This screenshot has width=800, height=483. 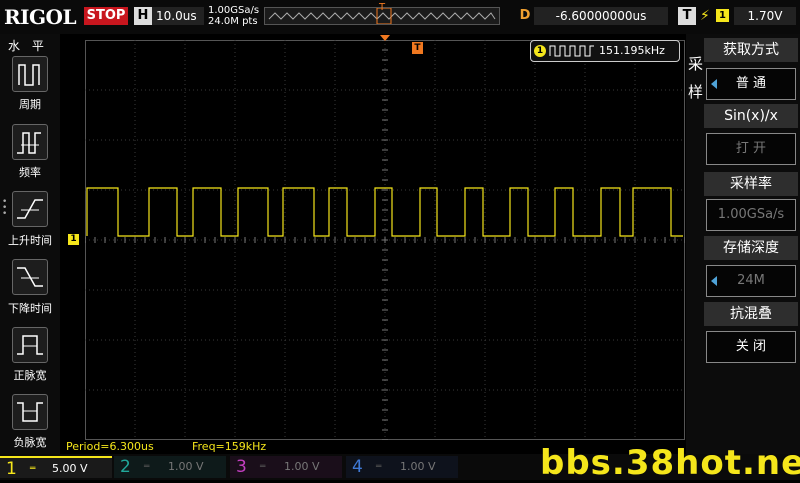 I want to click on trigger-point-marker: T, so click(x=417, y=48).